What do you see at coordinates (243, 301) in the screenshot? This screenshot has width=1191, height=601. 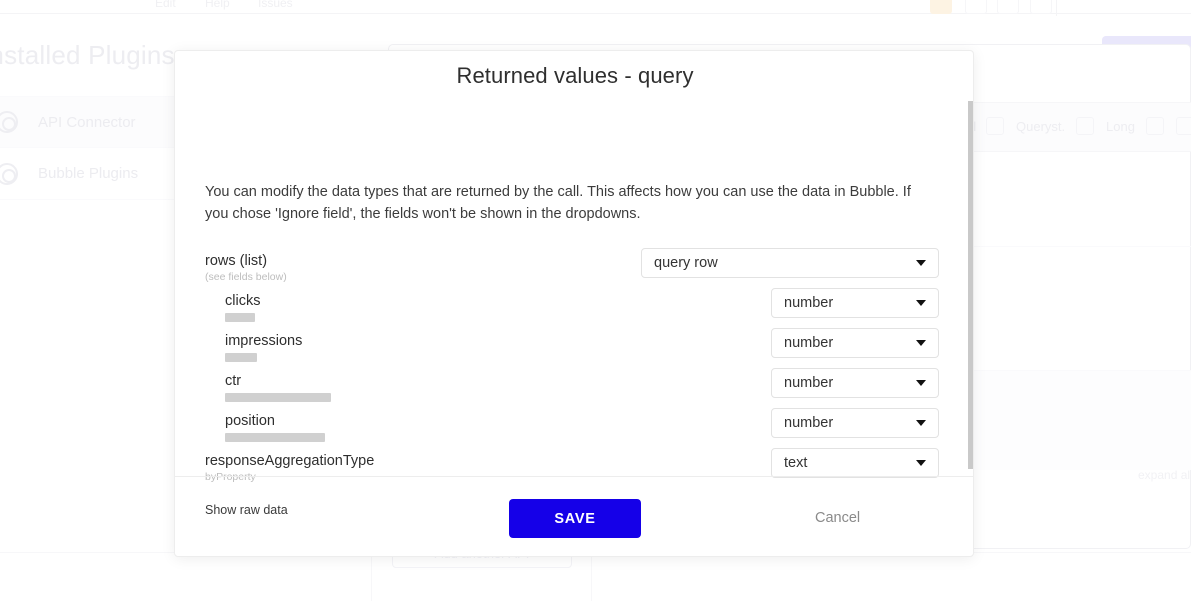 I see `field-label: clicks` at bounding box center [243, 301].